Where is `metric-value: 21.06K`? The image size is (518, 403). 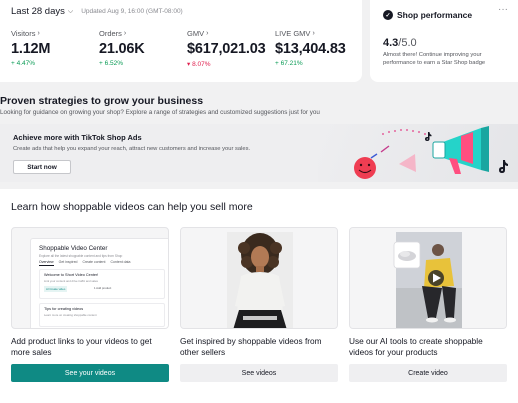 metric-value: 21.06K is located at coordinates (122, 49).